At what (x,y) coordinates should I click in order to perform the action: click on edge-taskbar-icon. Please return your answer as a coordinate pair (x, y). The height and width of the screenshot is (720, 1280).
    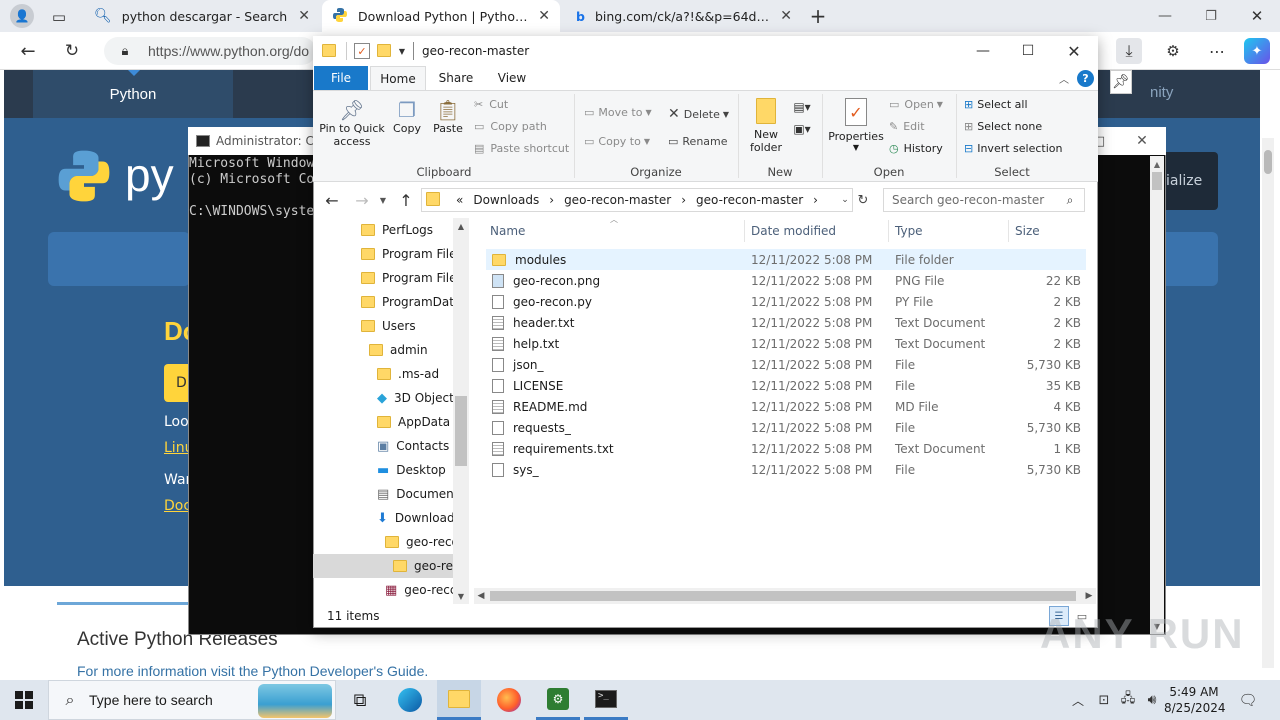
    Looking at the image, I should click on (410, 700).